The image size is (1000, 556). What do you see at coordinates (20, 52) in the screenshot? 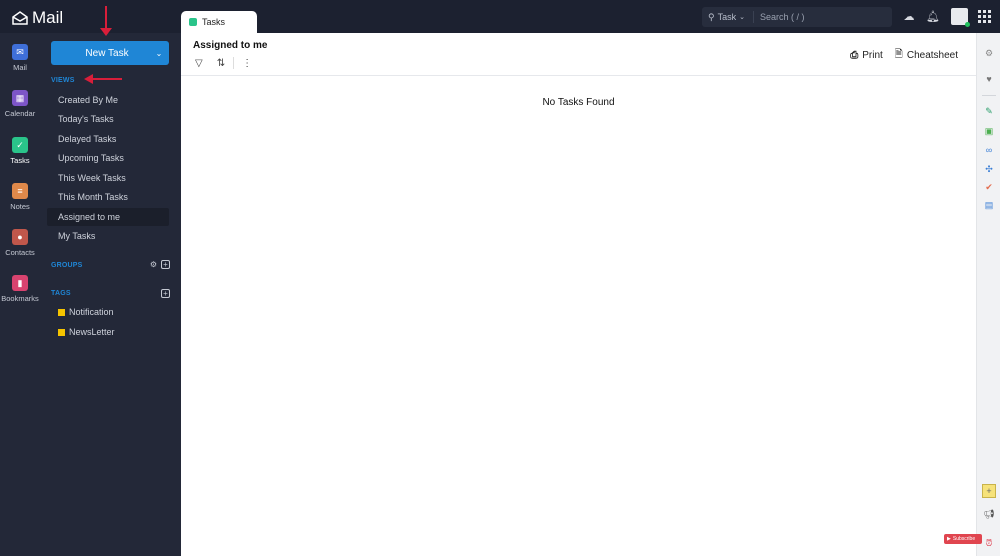
I see `mail-icon: ✉` at bounding box center [20, 52].